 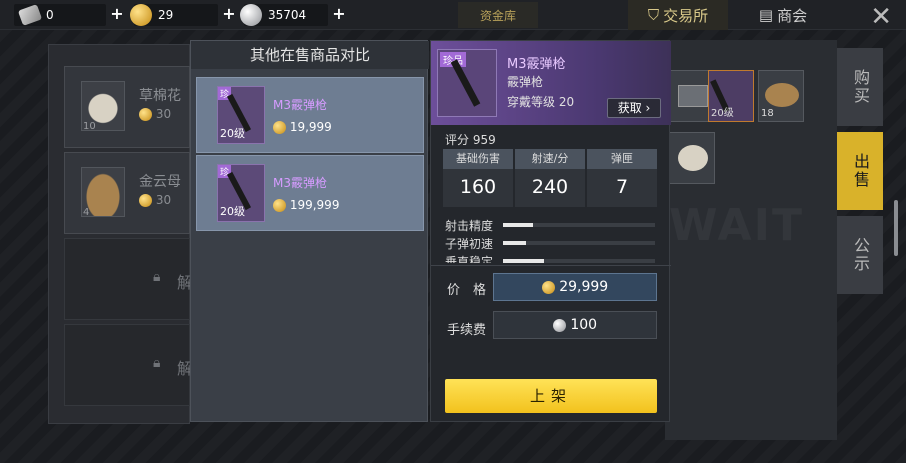 I want to click on case-icon, so click(x=693, y=96).